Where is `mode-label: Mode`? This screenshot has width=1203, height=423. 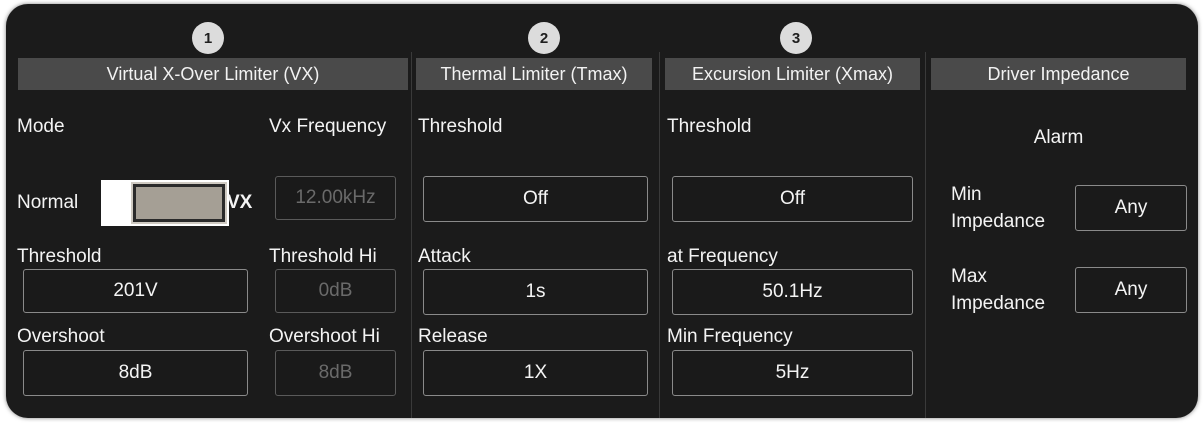
mode-label: Mode is located at coordinates (41, 126).